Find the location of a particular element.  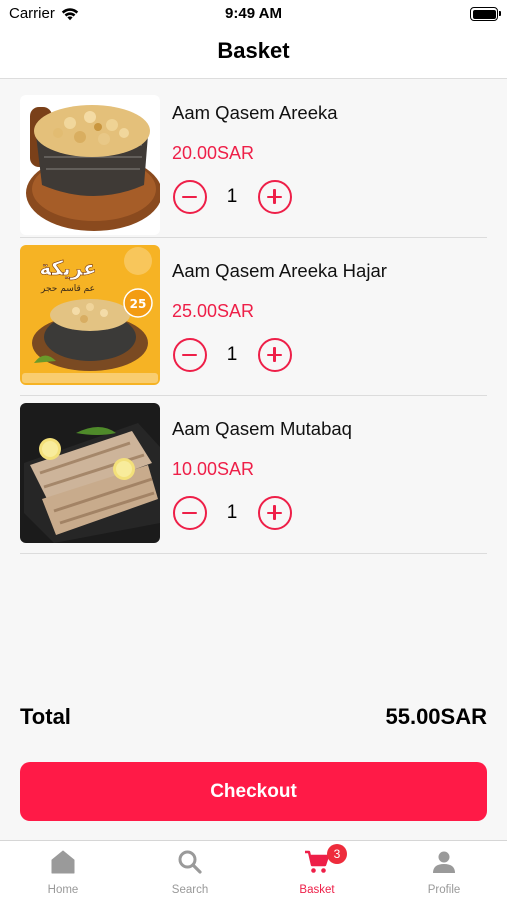

tab-label: Basket is located at coordinates (317, 890).